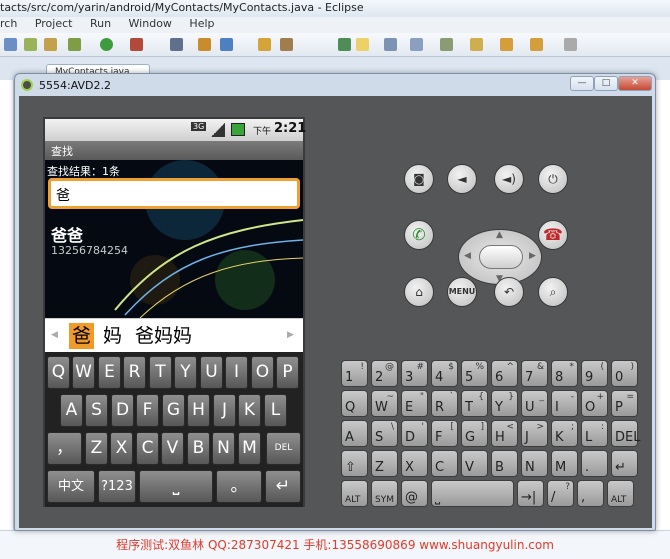 This screenshot has width=670, height=559. What do you see at coordinates (590, 493) in the screenshot?
I see `hardware-key: ,` at bounding box center [590, 493].